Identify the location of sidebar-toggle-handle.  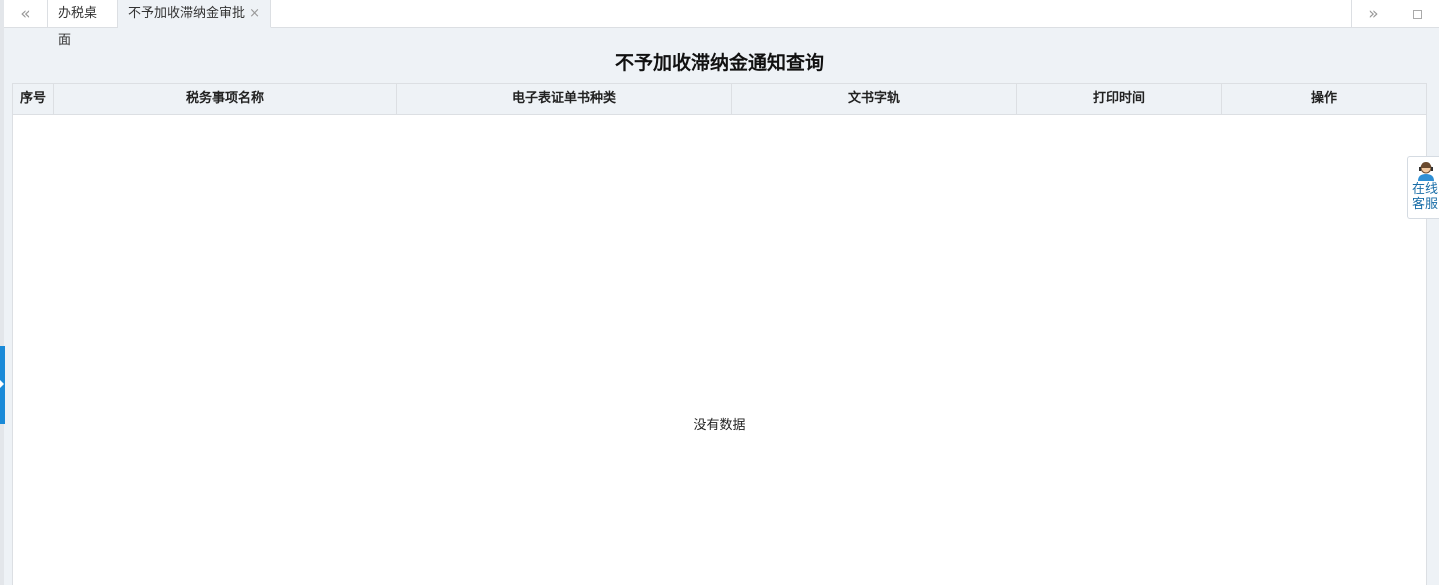
(2, 385).